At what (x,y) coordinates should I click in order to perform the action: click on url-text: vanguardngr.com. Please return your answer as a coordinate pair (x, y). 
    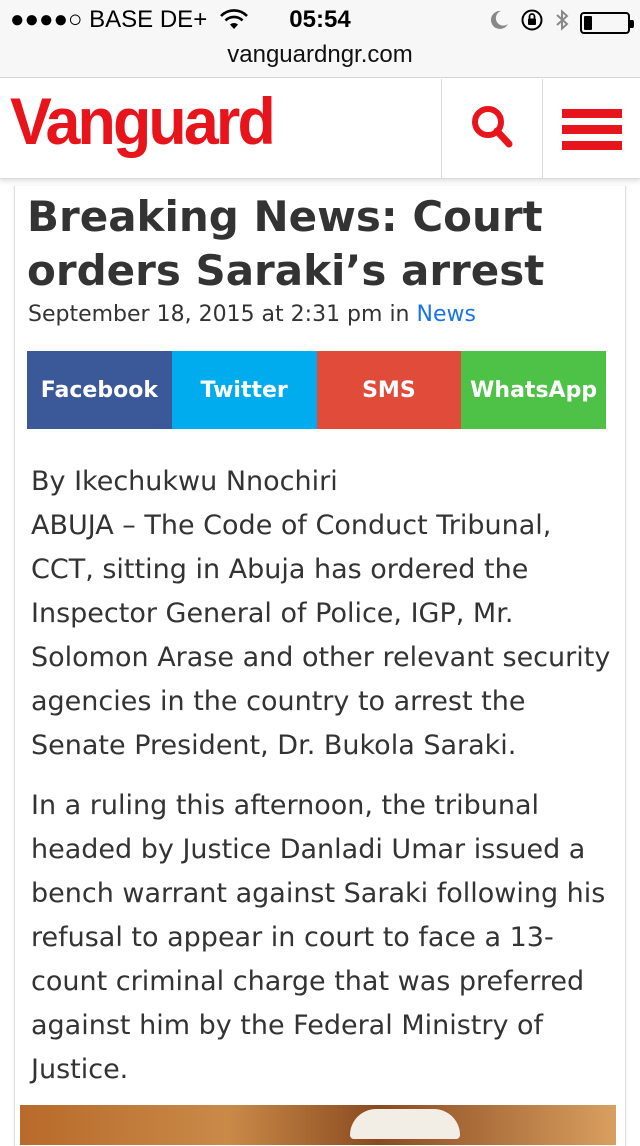
    Looking at the image, I should click on (320, 54).